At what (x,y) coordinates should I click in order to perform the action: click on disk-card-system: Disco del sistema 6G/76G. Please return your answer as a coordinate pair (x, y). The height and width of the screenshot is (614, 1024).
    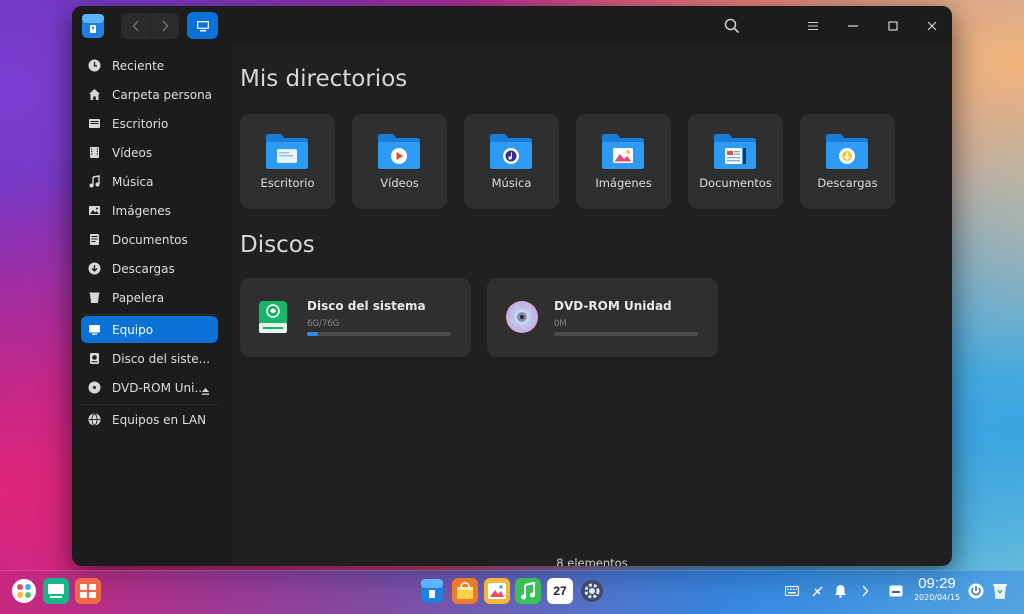
    Looking at the image, I should click on (355, 317).